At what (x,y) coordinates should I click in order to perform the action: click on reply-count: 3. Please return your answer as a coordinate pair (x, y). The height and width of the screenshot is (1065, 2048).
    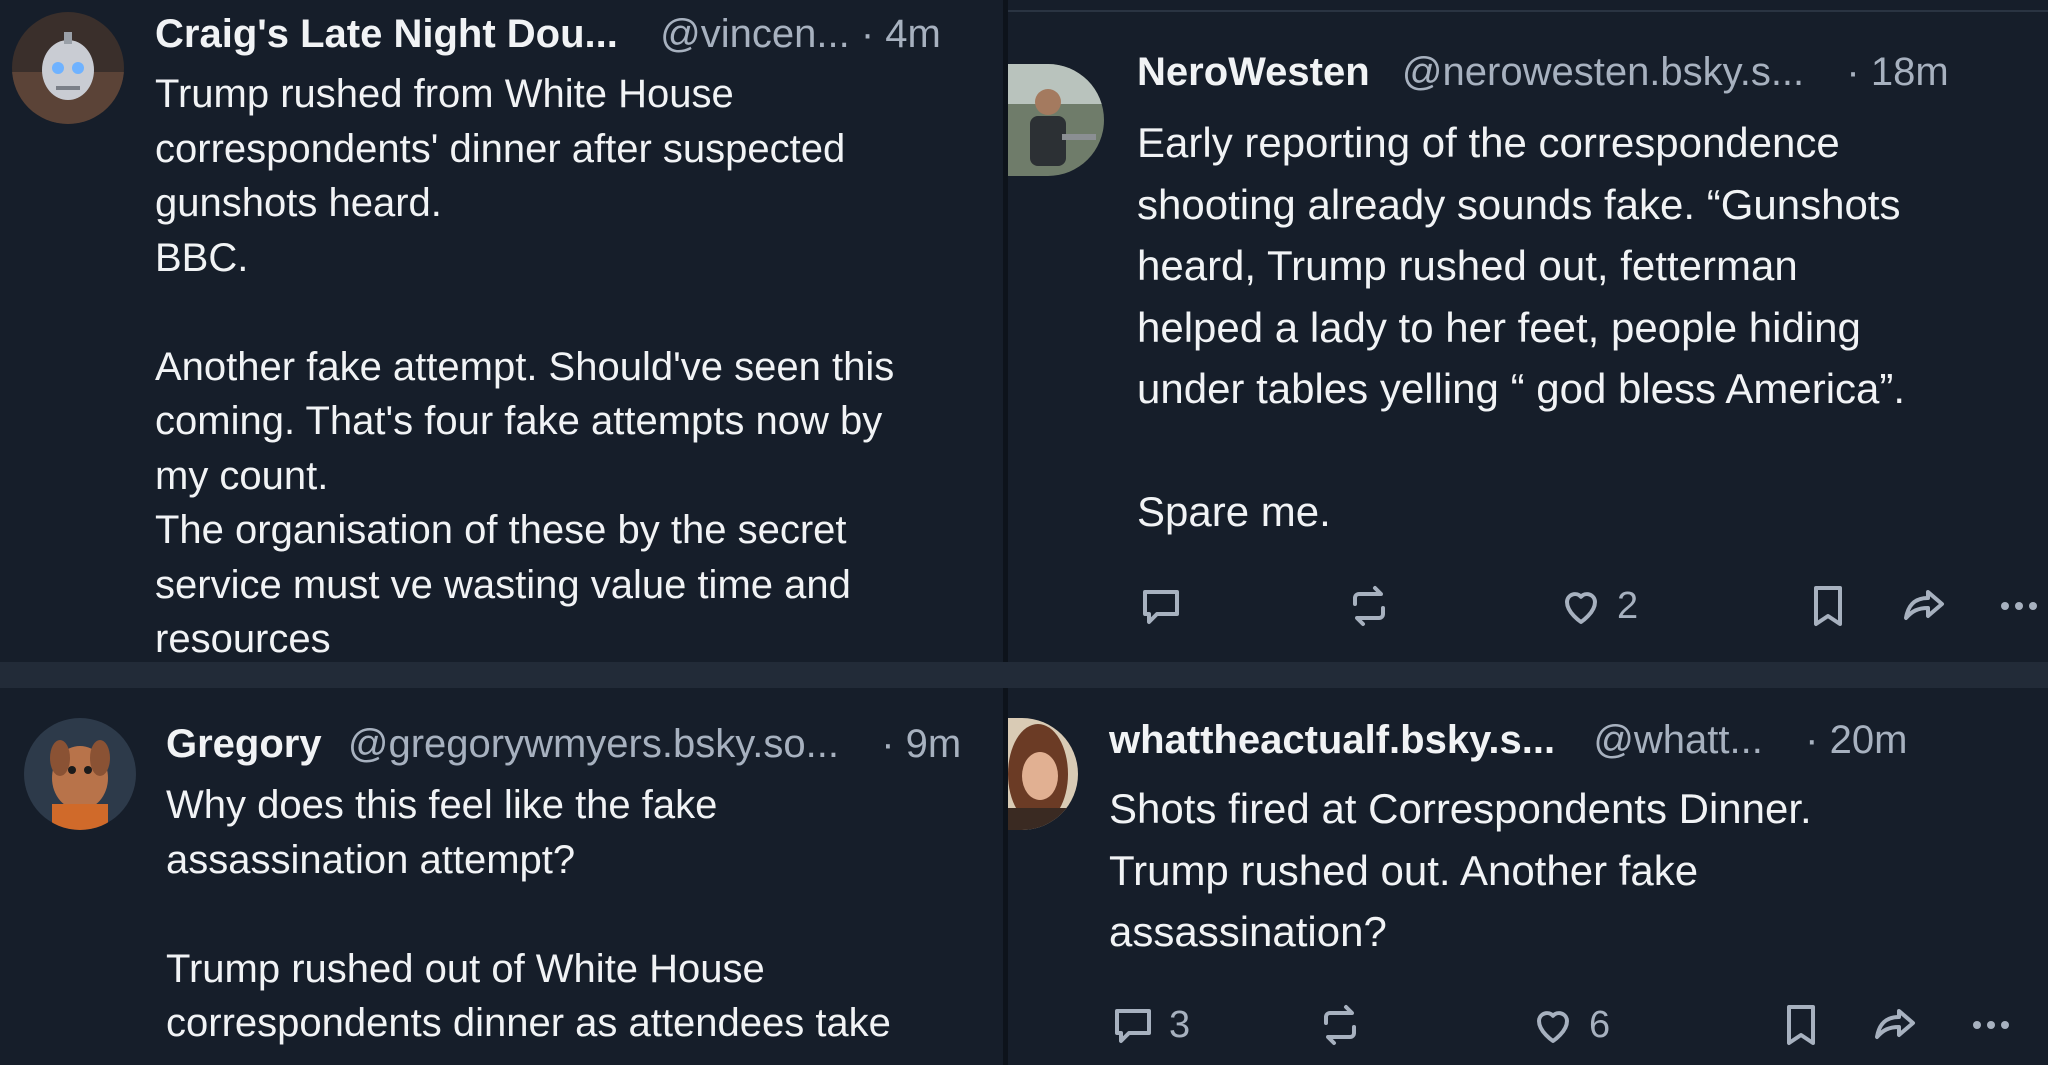
    Looking at the image, I should click on (1180, 1024).